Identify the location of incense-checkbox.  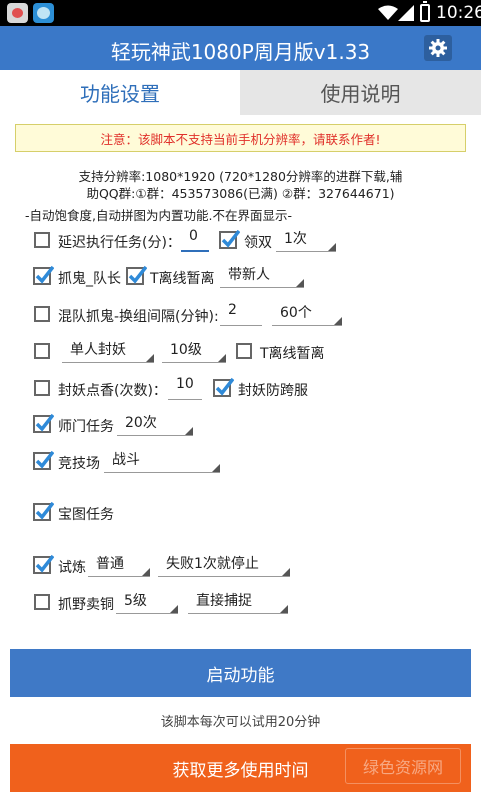
(42, 388).